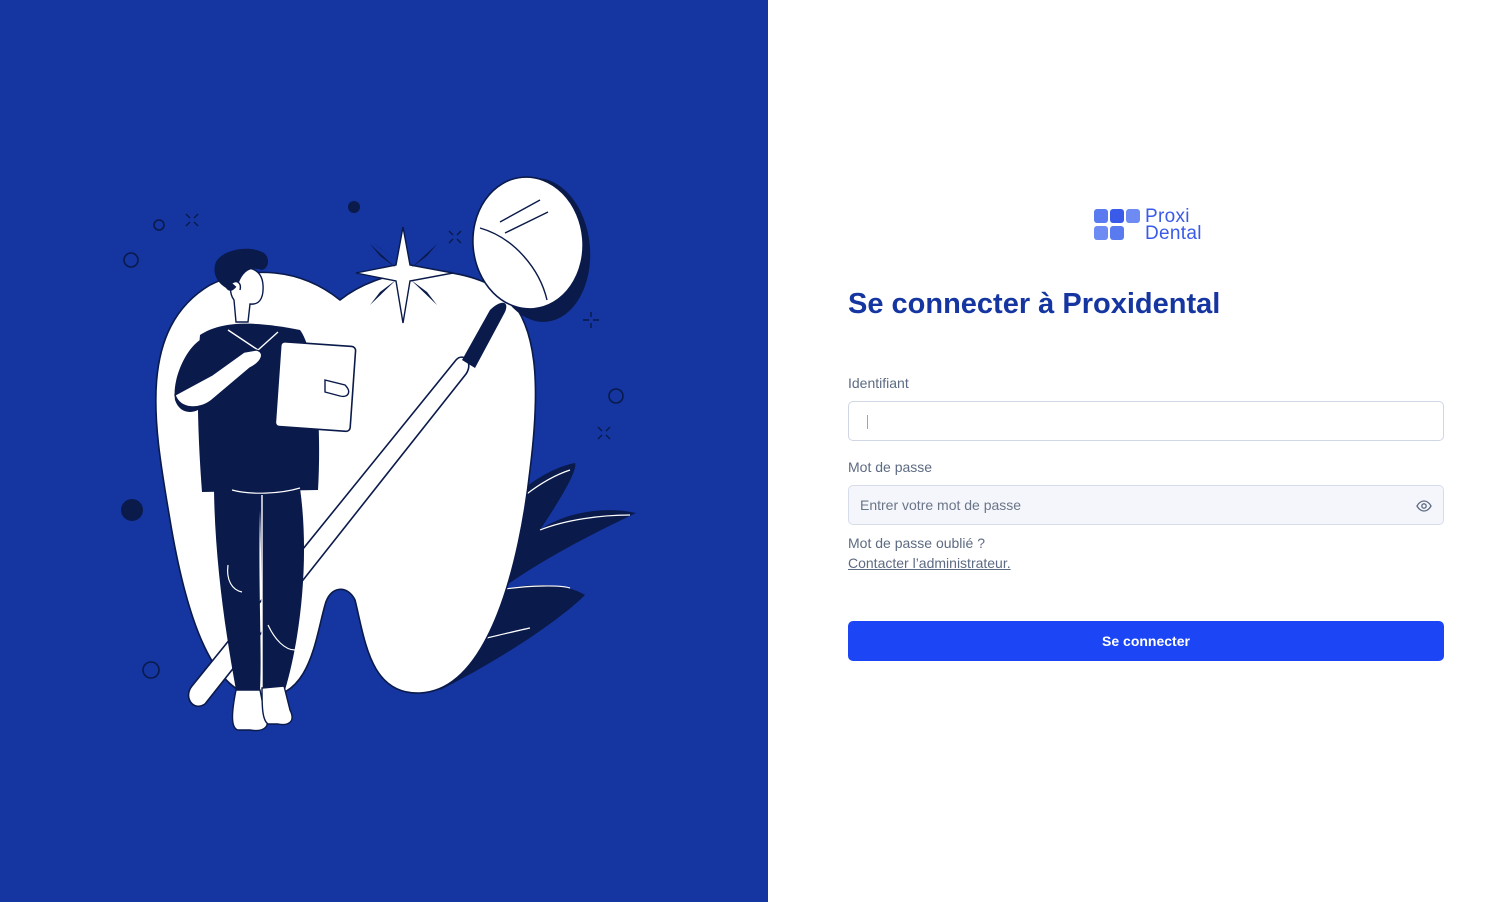  I want to click on password-field-wrapper, so click(1146, 505).